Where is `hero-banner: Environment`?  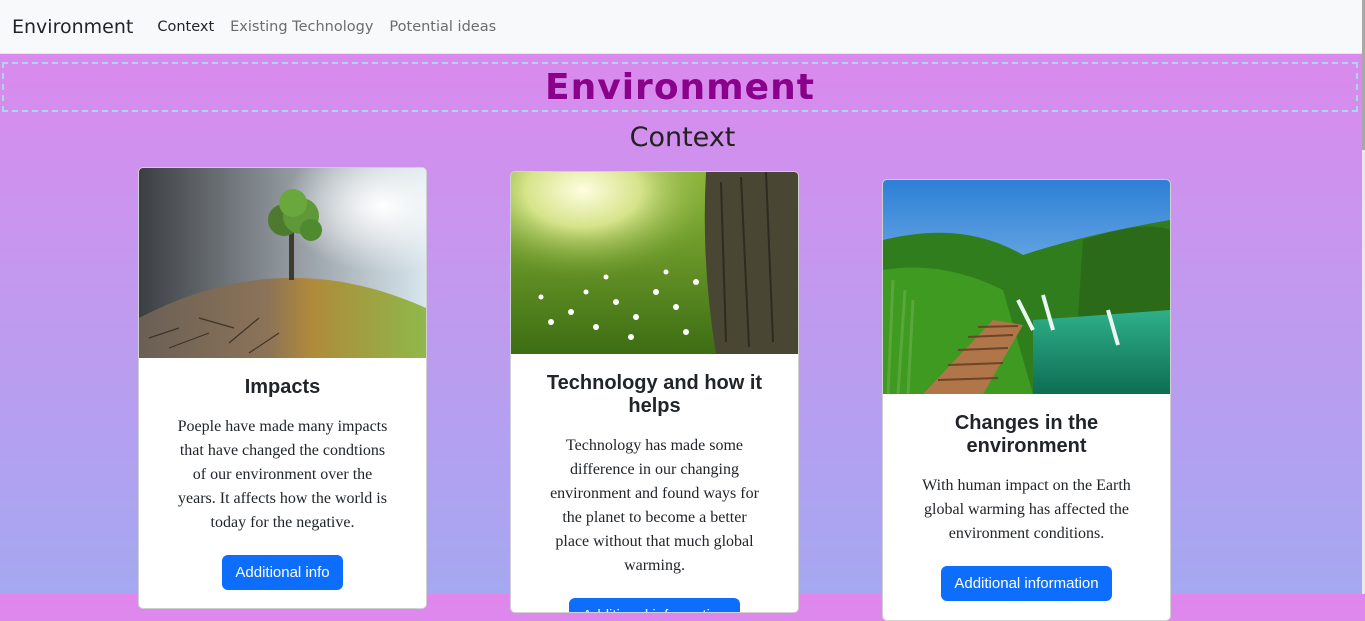
hero-banner: Environment is located at coordinates (680, 87).